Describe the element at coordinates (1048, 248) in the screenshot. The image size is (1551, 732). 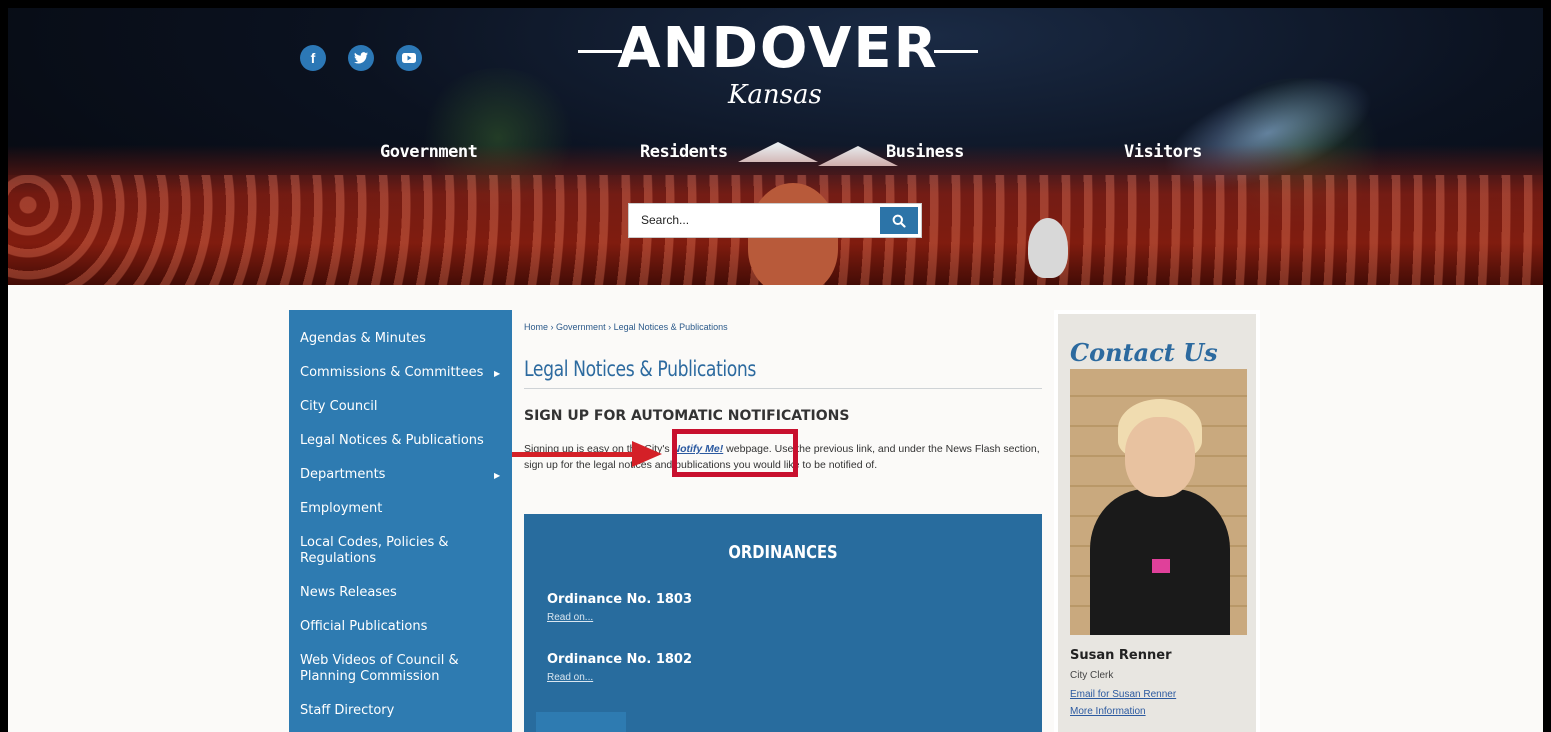
I see `crowd-person` at that location.